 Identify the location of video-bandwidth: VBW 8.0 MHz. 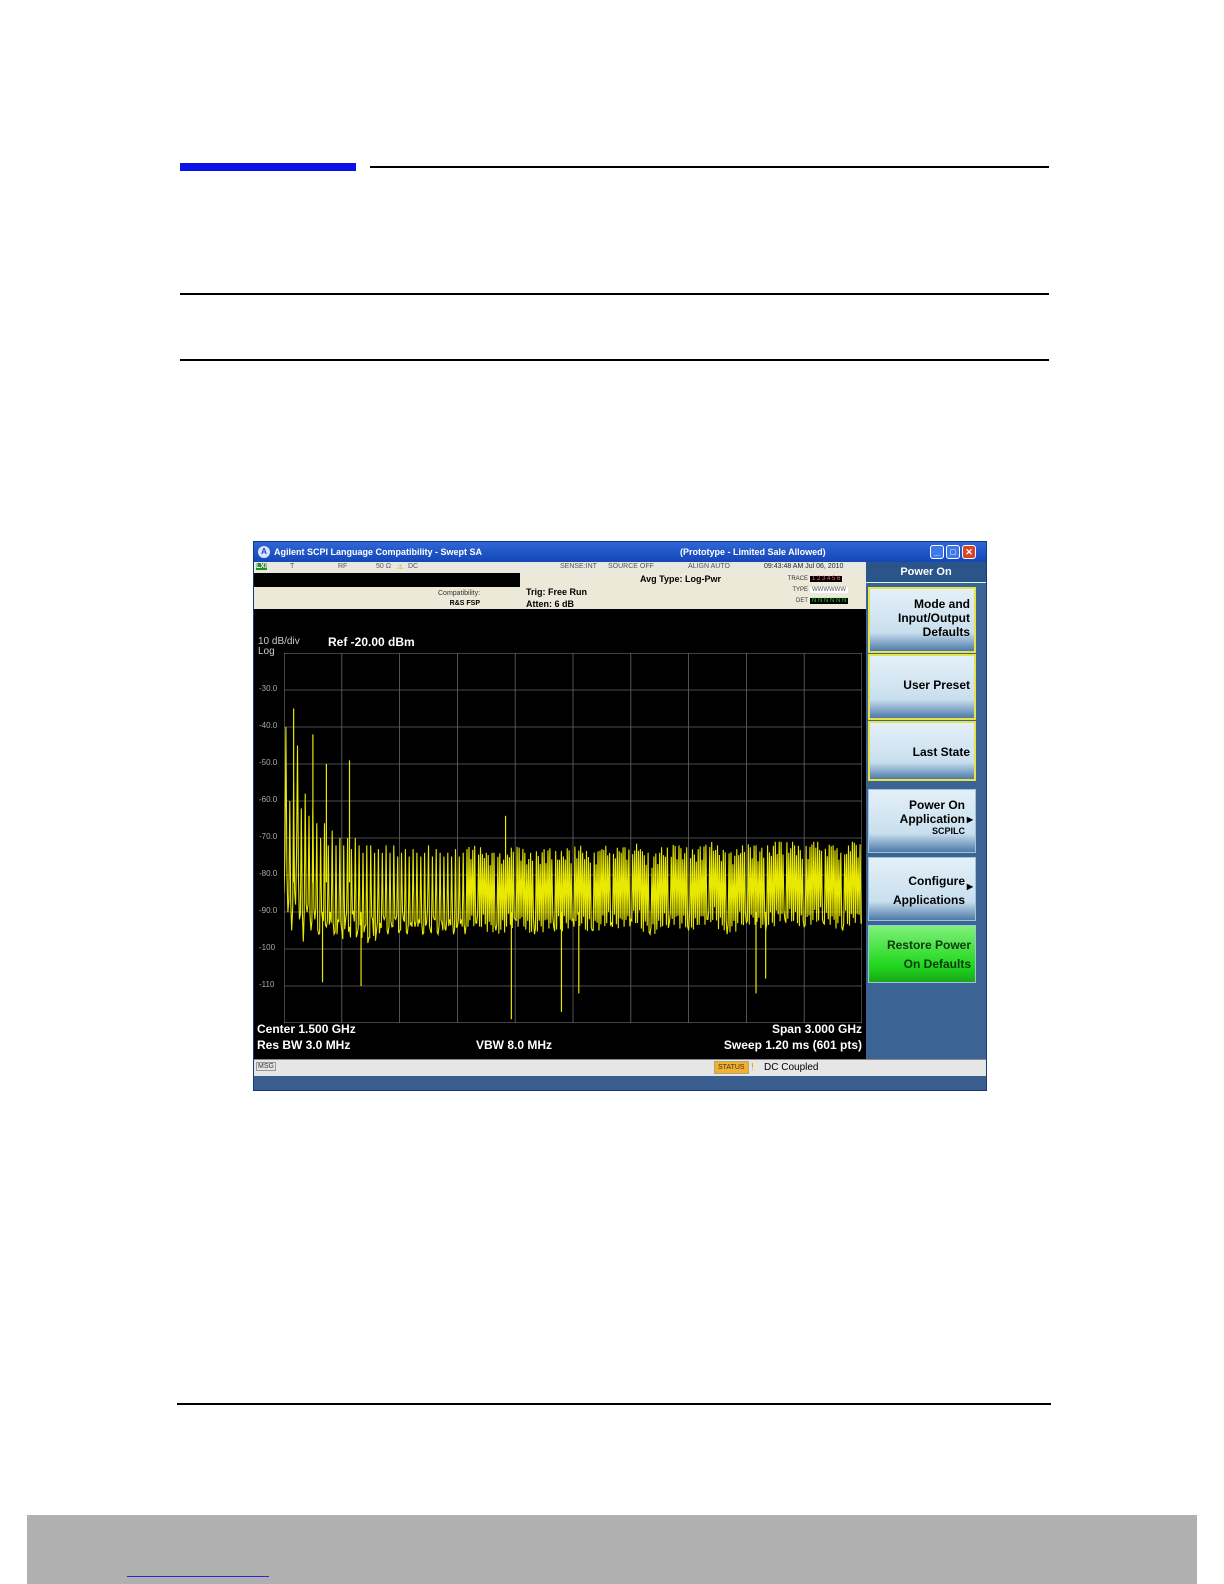
(514, 1045).